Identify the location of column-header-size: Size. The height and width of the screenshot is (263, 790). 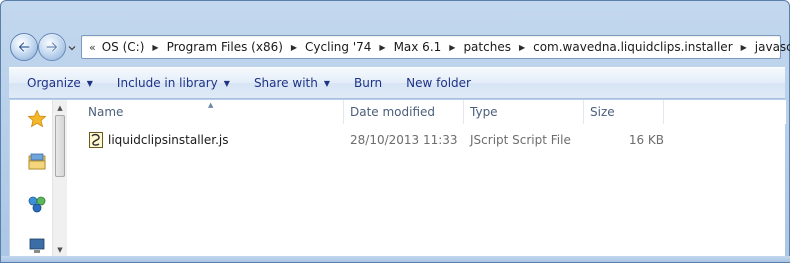
(624, 112).